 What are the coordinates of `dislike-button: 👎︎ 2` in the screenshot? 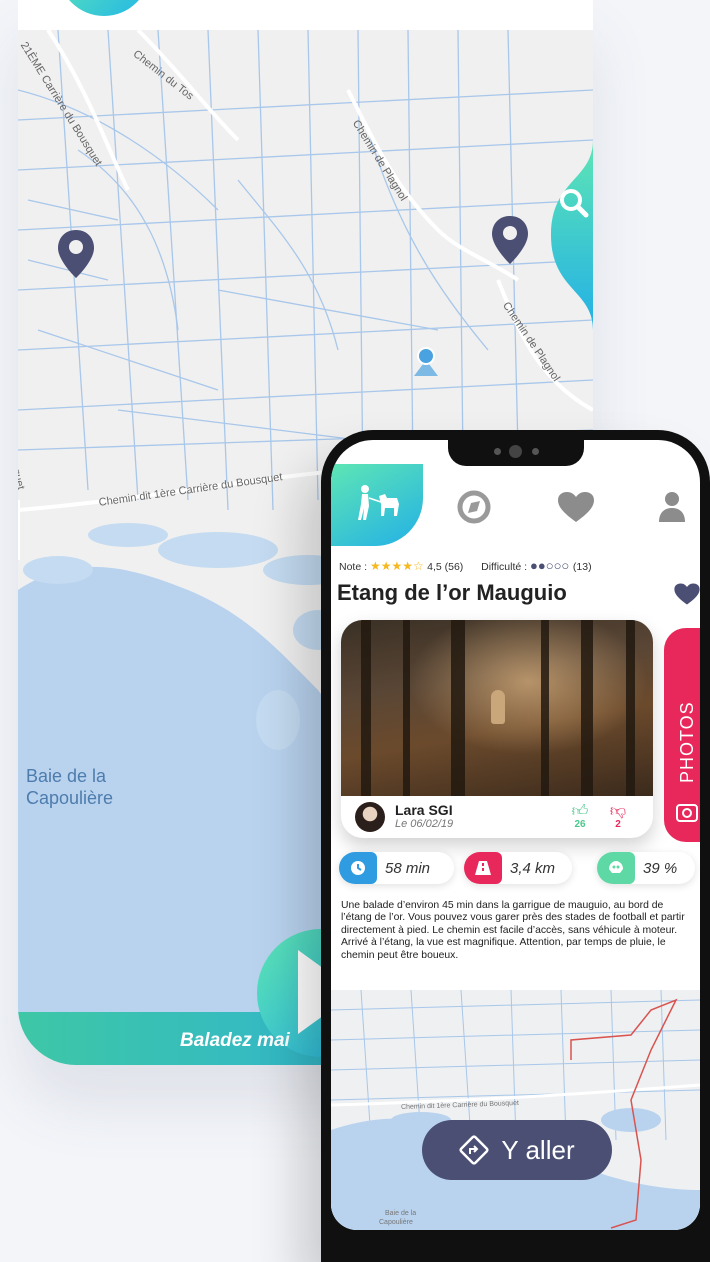 It's located at (618, 816).